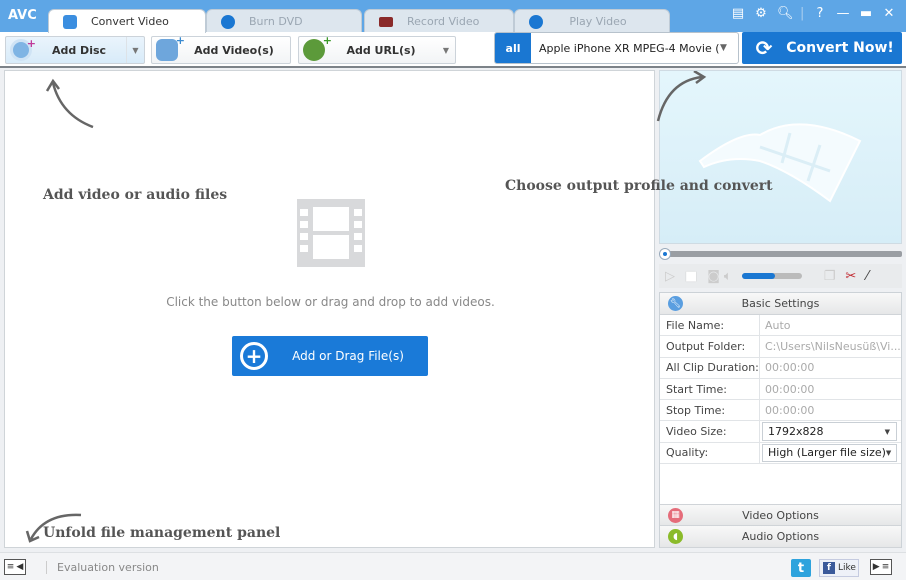 The height and width of the screenshot is (580, 906). What do you see at coordinates (331, 233) in the screenshot?
I see `film-icon` at bounding box center [331, 233].